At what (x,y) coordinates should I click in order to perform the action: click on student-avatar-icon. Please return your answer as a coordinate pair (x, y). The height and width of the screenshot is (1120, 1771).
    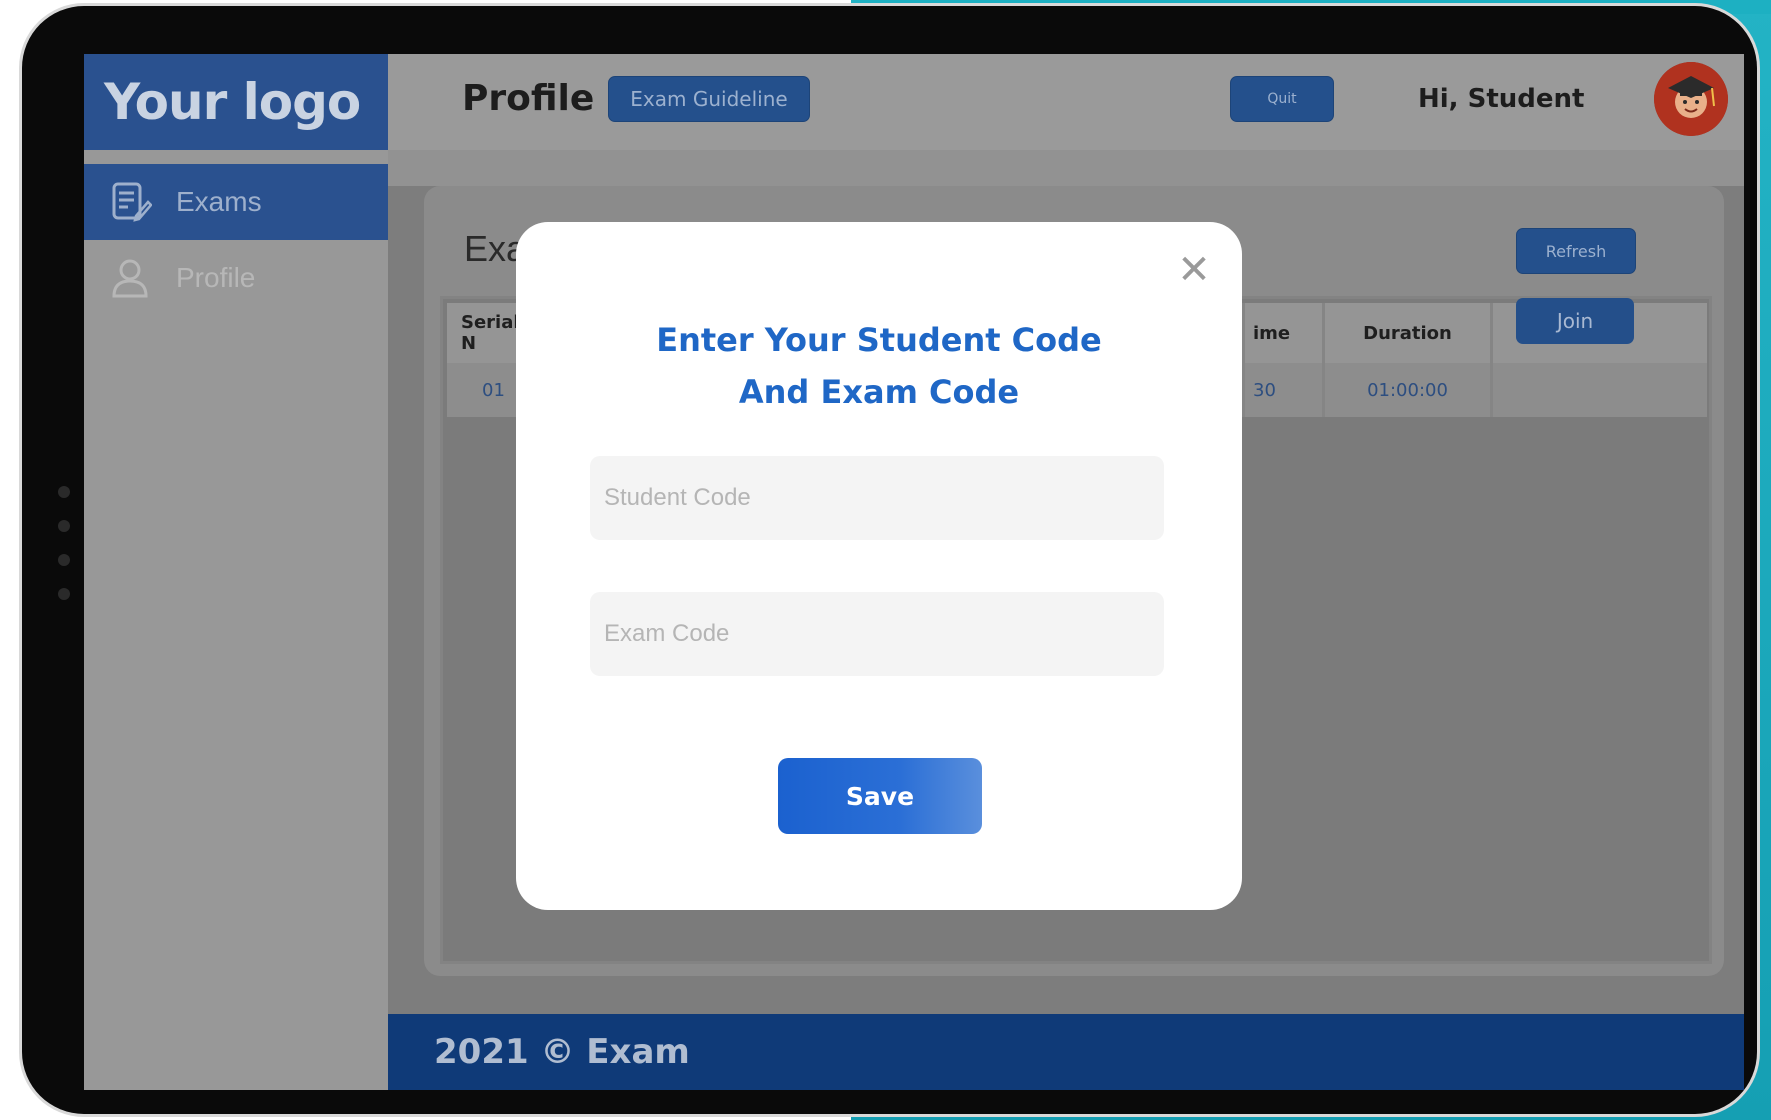
    Looking at the image, I should click on (1691, 99).